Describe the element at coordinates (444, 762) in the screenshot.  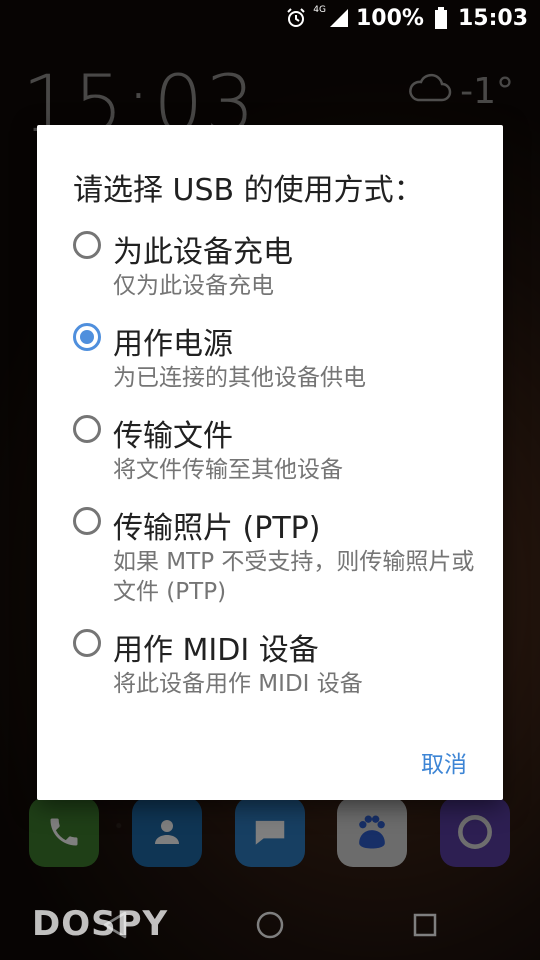
I see `cancel-button: 取消` at that location.